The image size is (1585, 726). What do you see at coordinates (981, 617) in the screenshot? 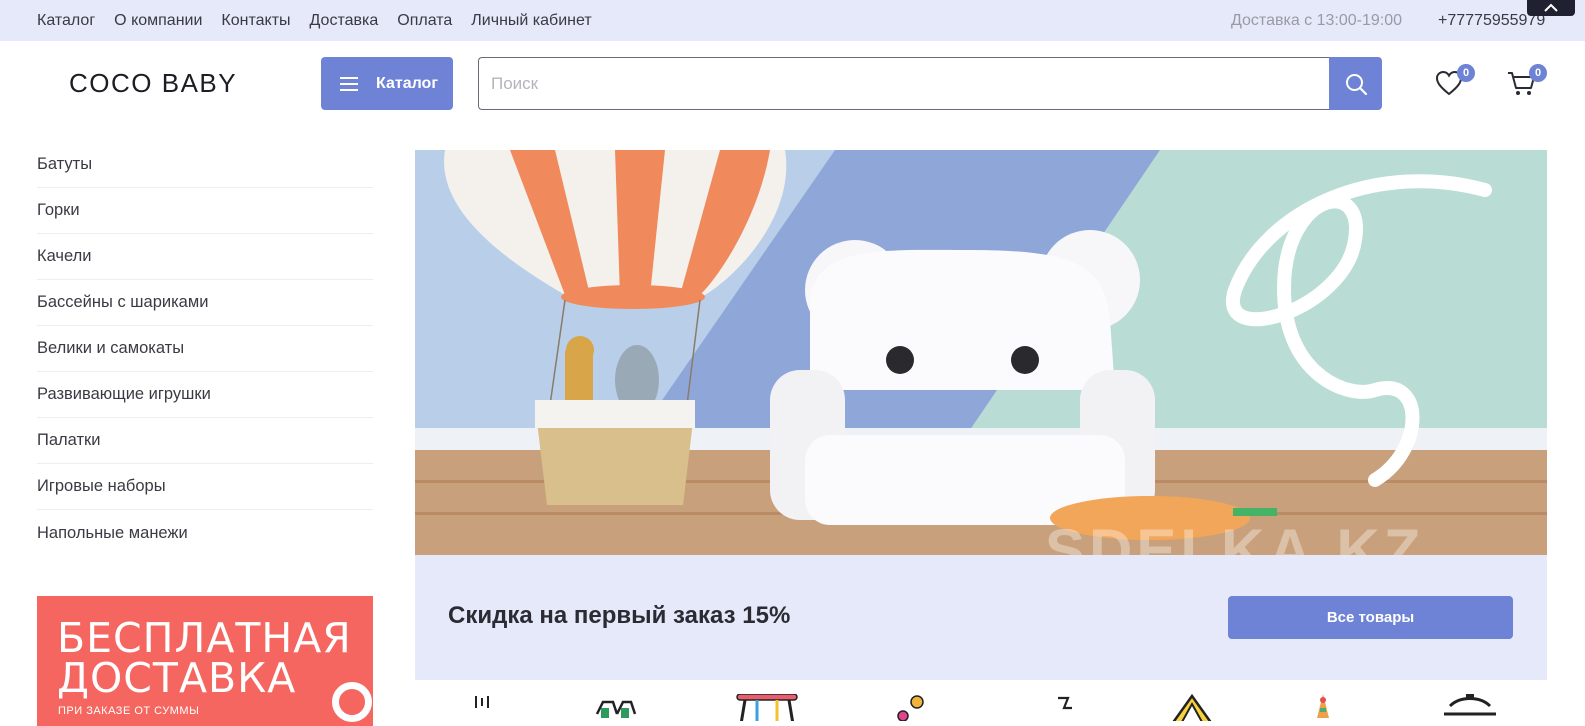
I see `offer-bar: Скидка на первый заказ 15% Все товары` at bounding box center [981, 617].